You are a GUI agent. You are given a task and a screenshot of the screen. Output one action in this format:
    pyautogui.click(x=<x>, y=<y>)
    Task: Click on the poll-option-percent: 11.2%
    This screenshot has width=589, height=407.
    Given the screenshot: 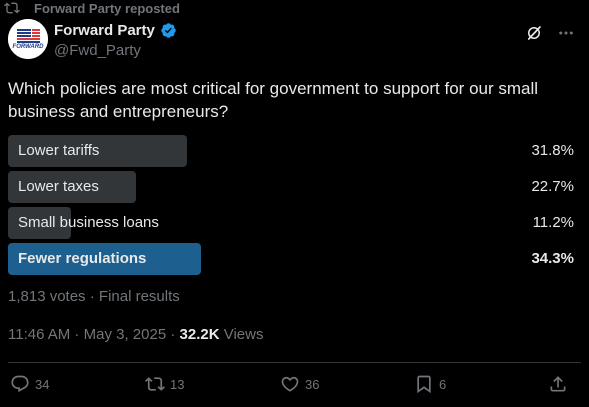 What is the action you would take?
    pyautogui.click(x=553, y=222)
    